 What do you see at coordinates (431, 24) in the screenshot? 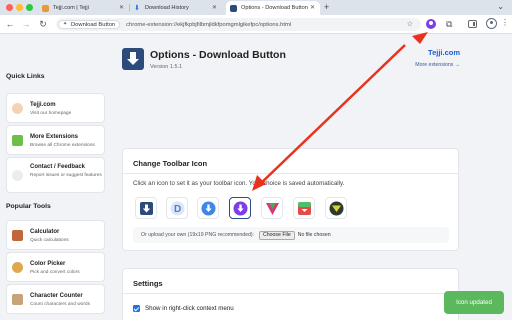
I see `download-button-extension-icon` at bounding box center [431, 24].